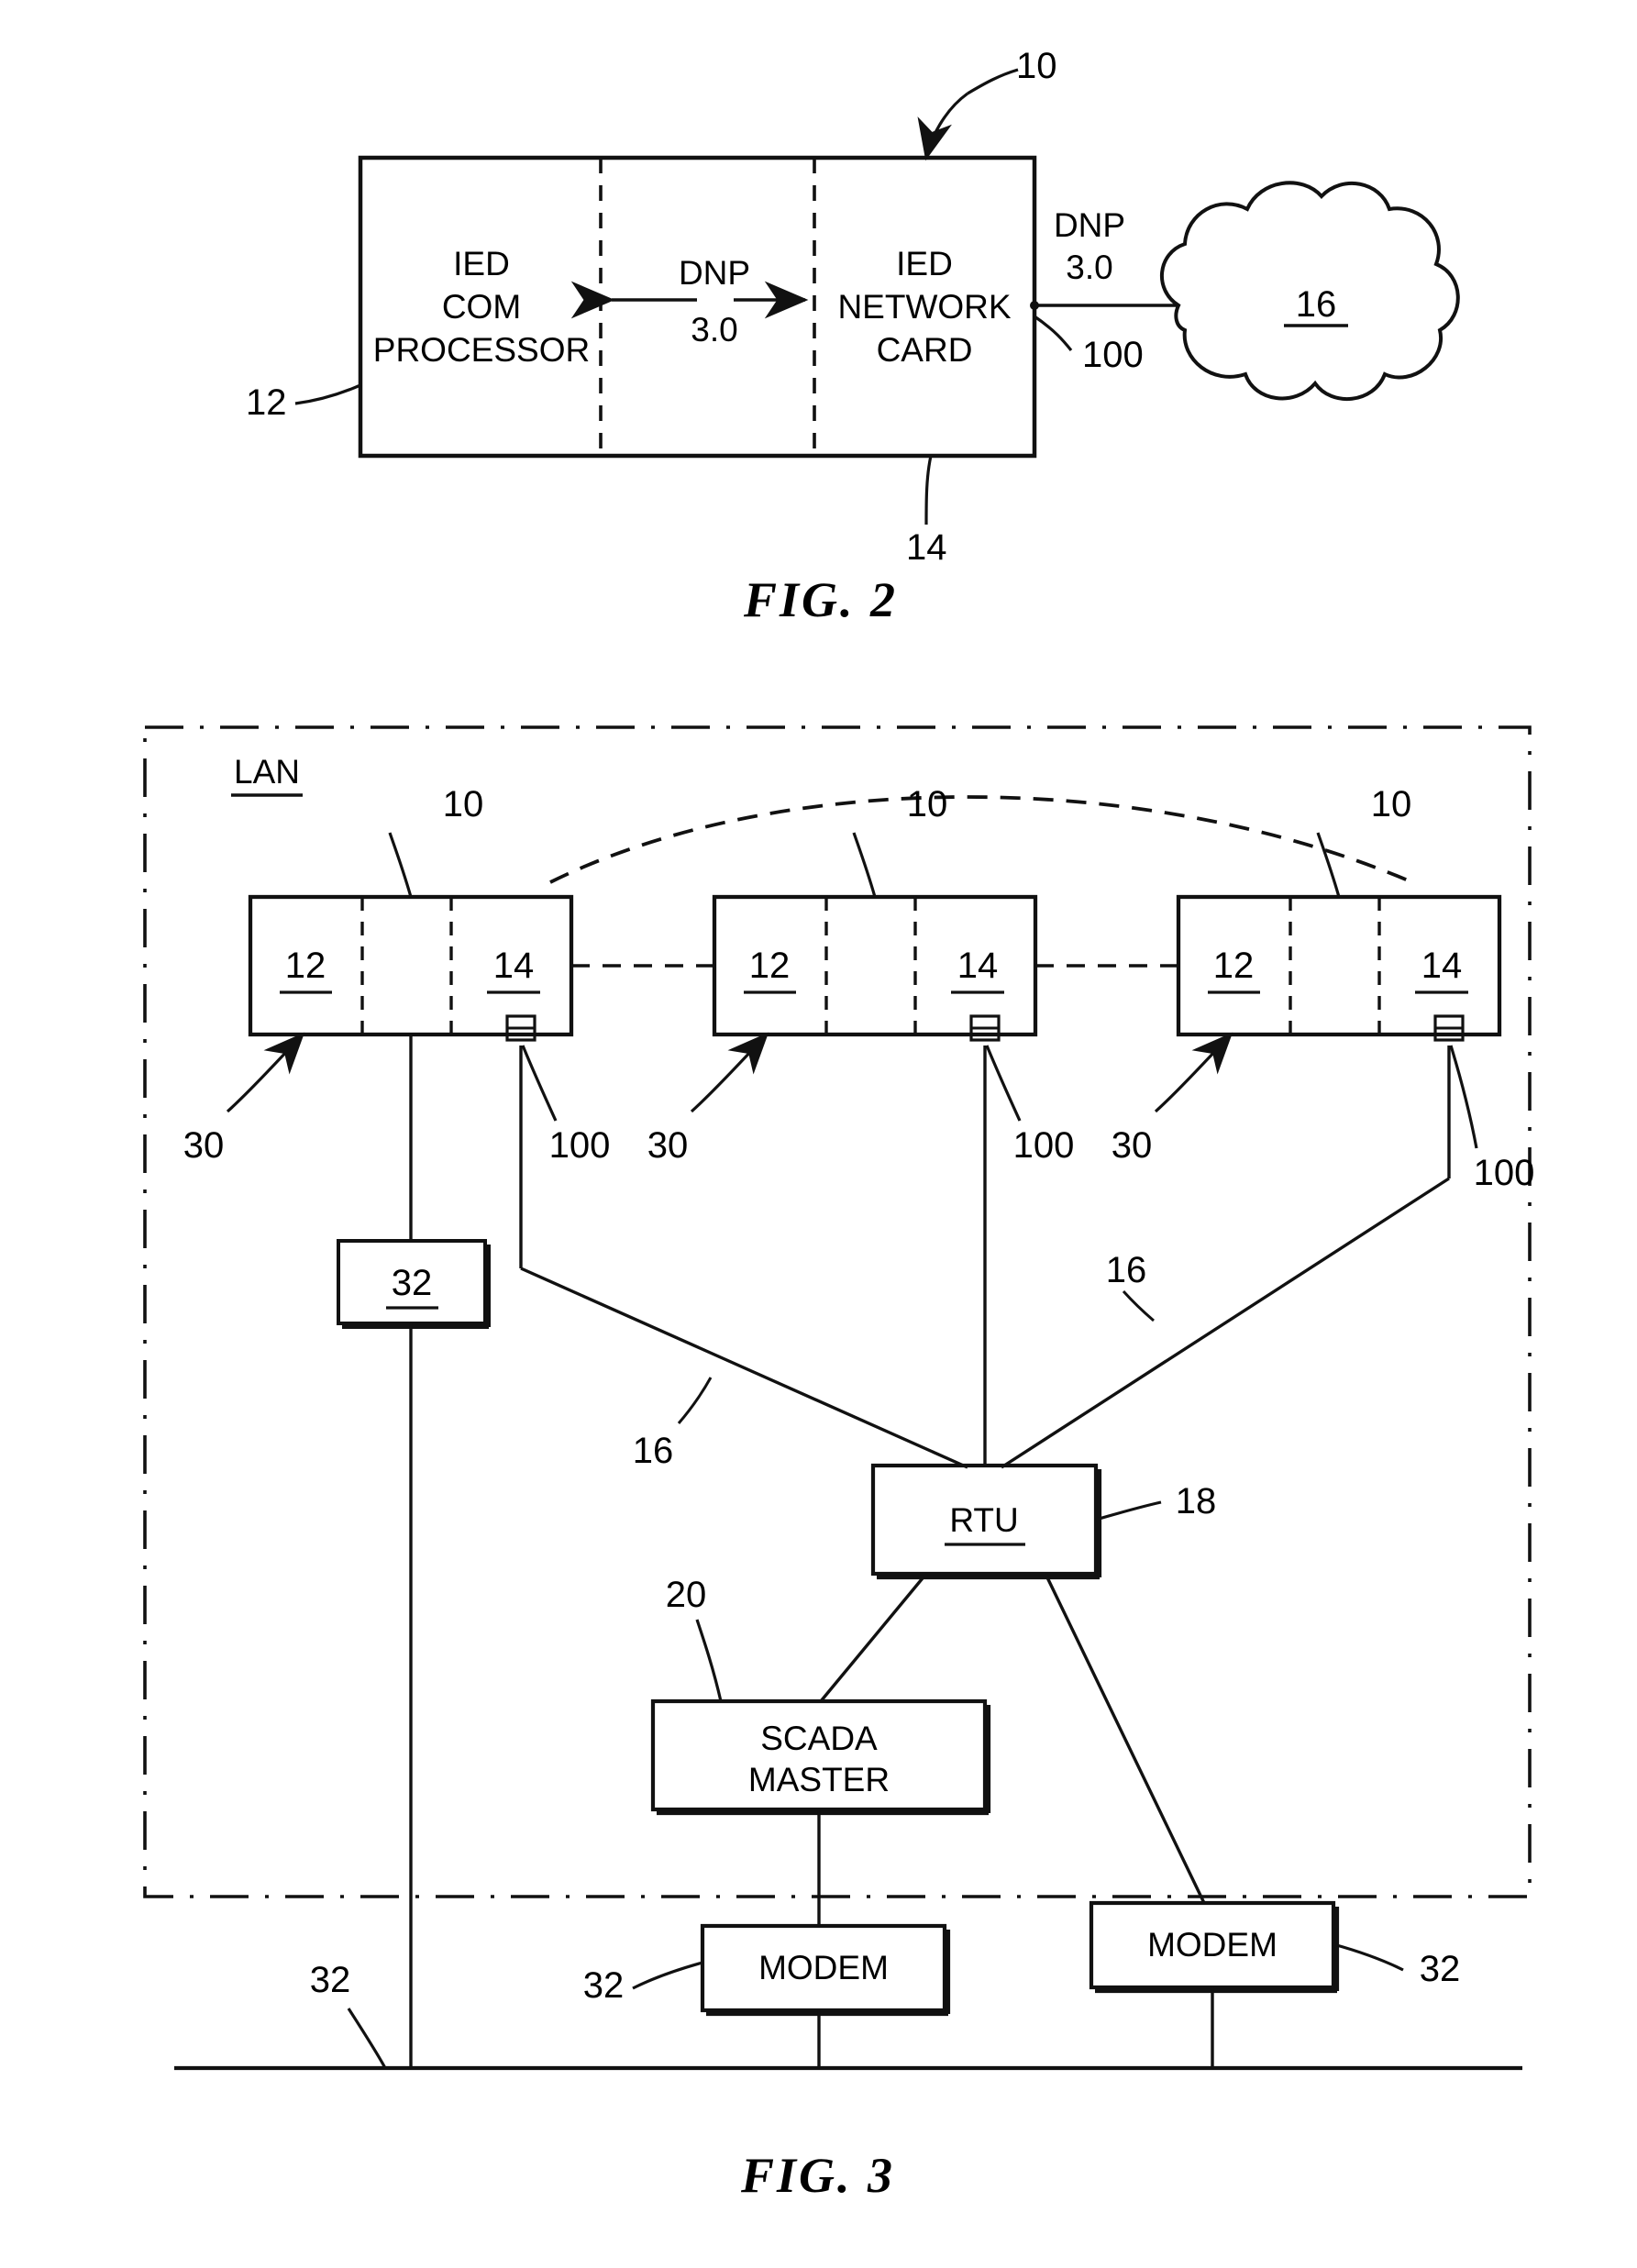 This screenshot has height=2268, width=1637. What do you see at coordinates (305, 966) in the screenshot?
I see `device-1-label-12: 12` at bounding box center [305, 966].